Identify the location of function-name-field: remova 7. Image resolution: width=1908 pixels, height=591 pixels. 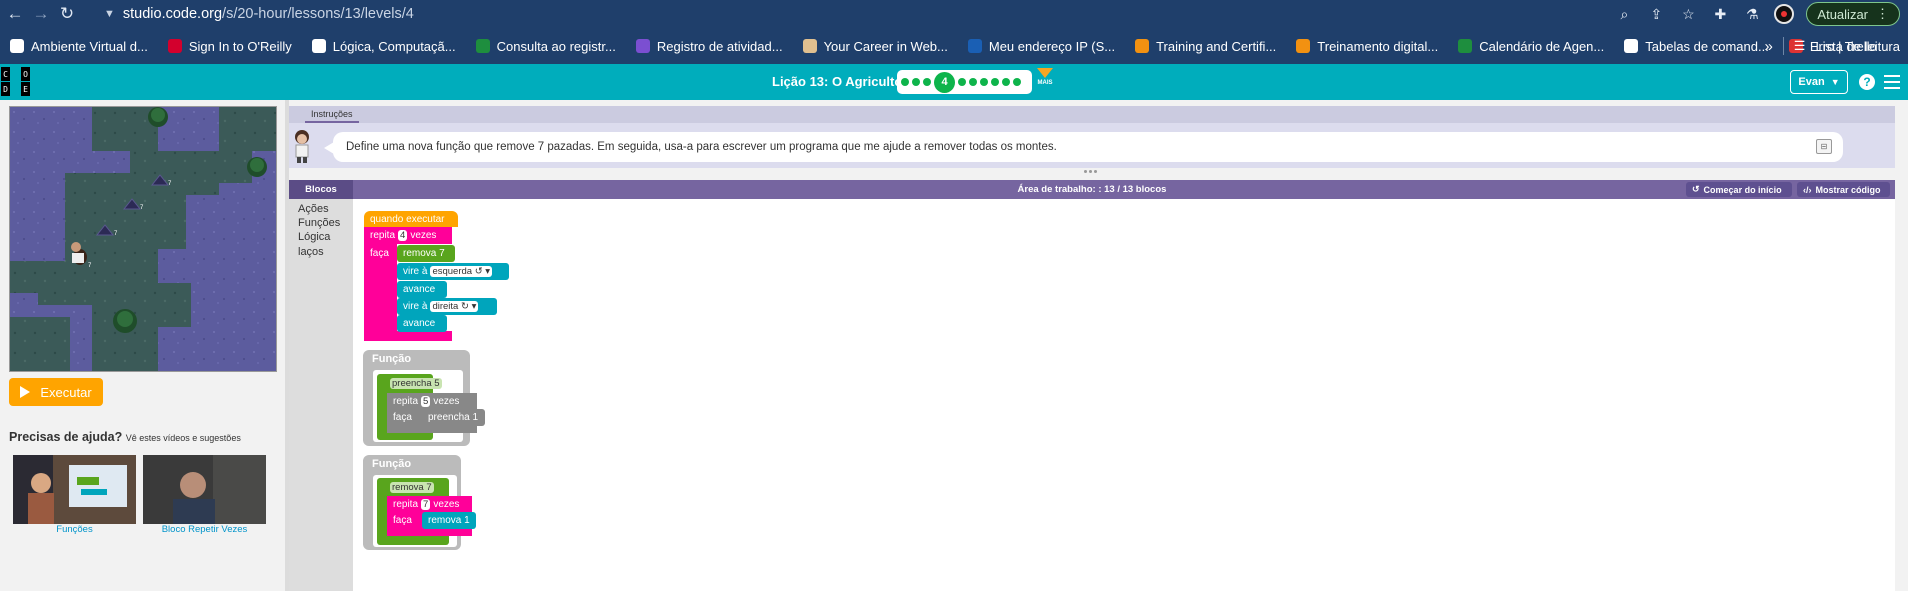
(412, 487).